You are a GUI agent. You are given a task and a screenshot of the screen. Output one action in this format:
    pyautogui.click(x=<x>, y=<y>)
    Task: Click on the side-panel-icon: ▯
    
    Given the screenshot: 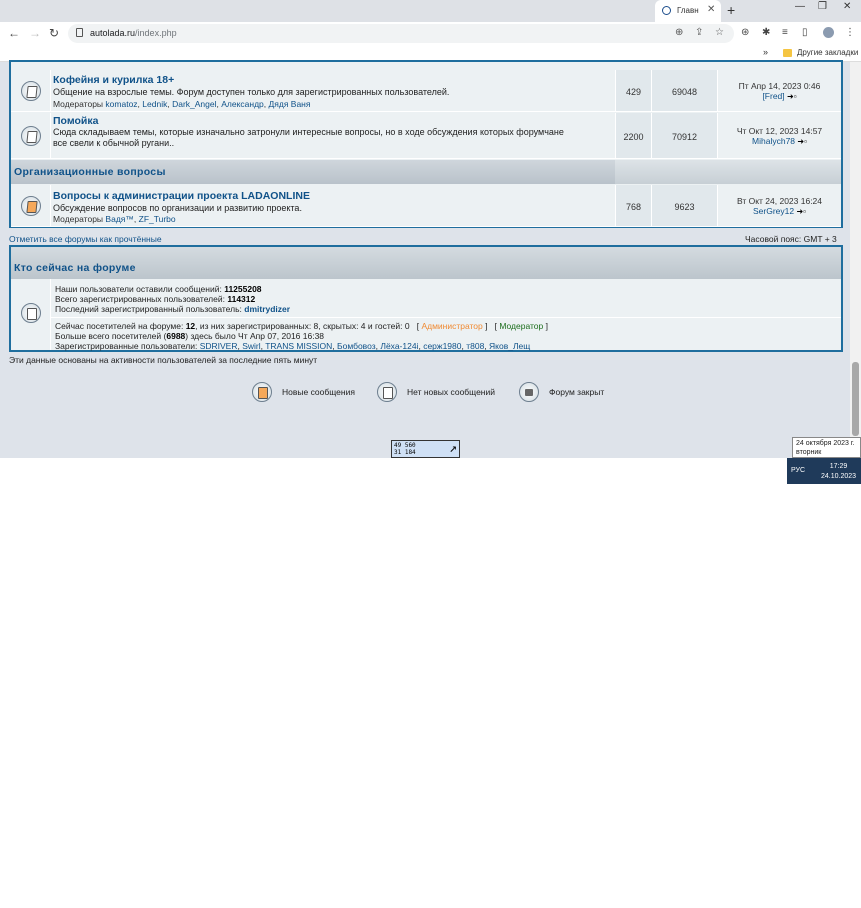 What is the action you would take?
    pyautogui.click(x=805, y=32)
    